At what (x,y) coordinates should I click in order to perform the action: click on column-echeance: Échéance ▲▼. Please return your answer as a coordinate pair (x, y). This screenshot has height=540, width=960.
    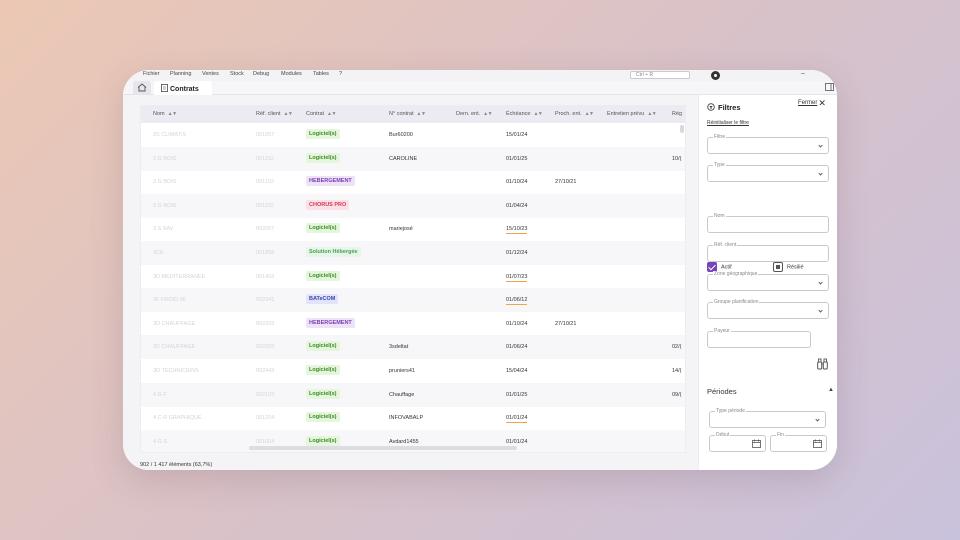
    Looking at the image, I should click on (524, 114).